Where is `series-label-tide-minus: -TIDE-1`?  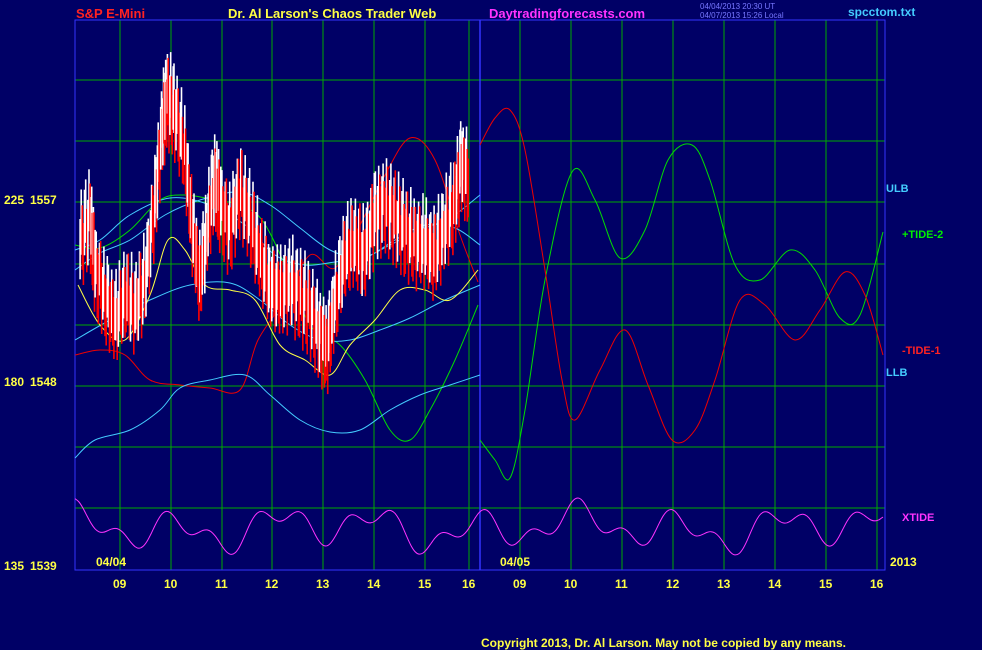
series-label-tide-minus: -TIDE-1 is located at coordinates (921, 351).